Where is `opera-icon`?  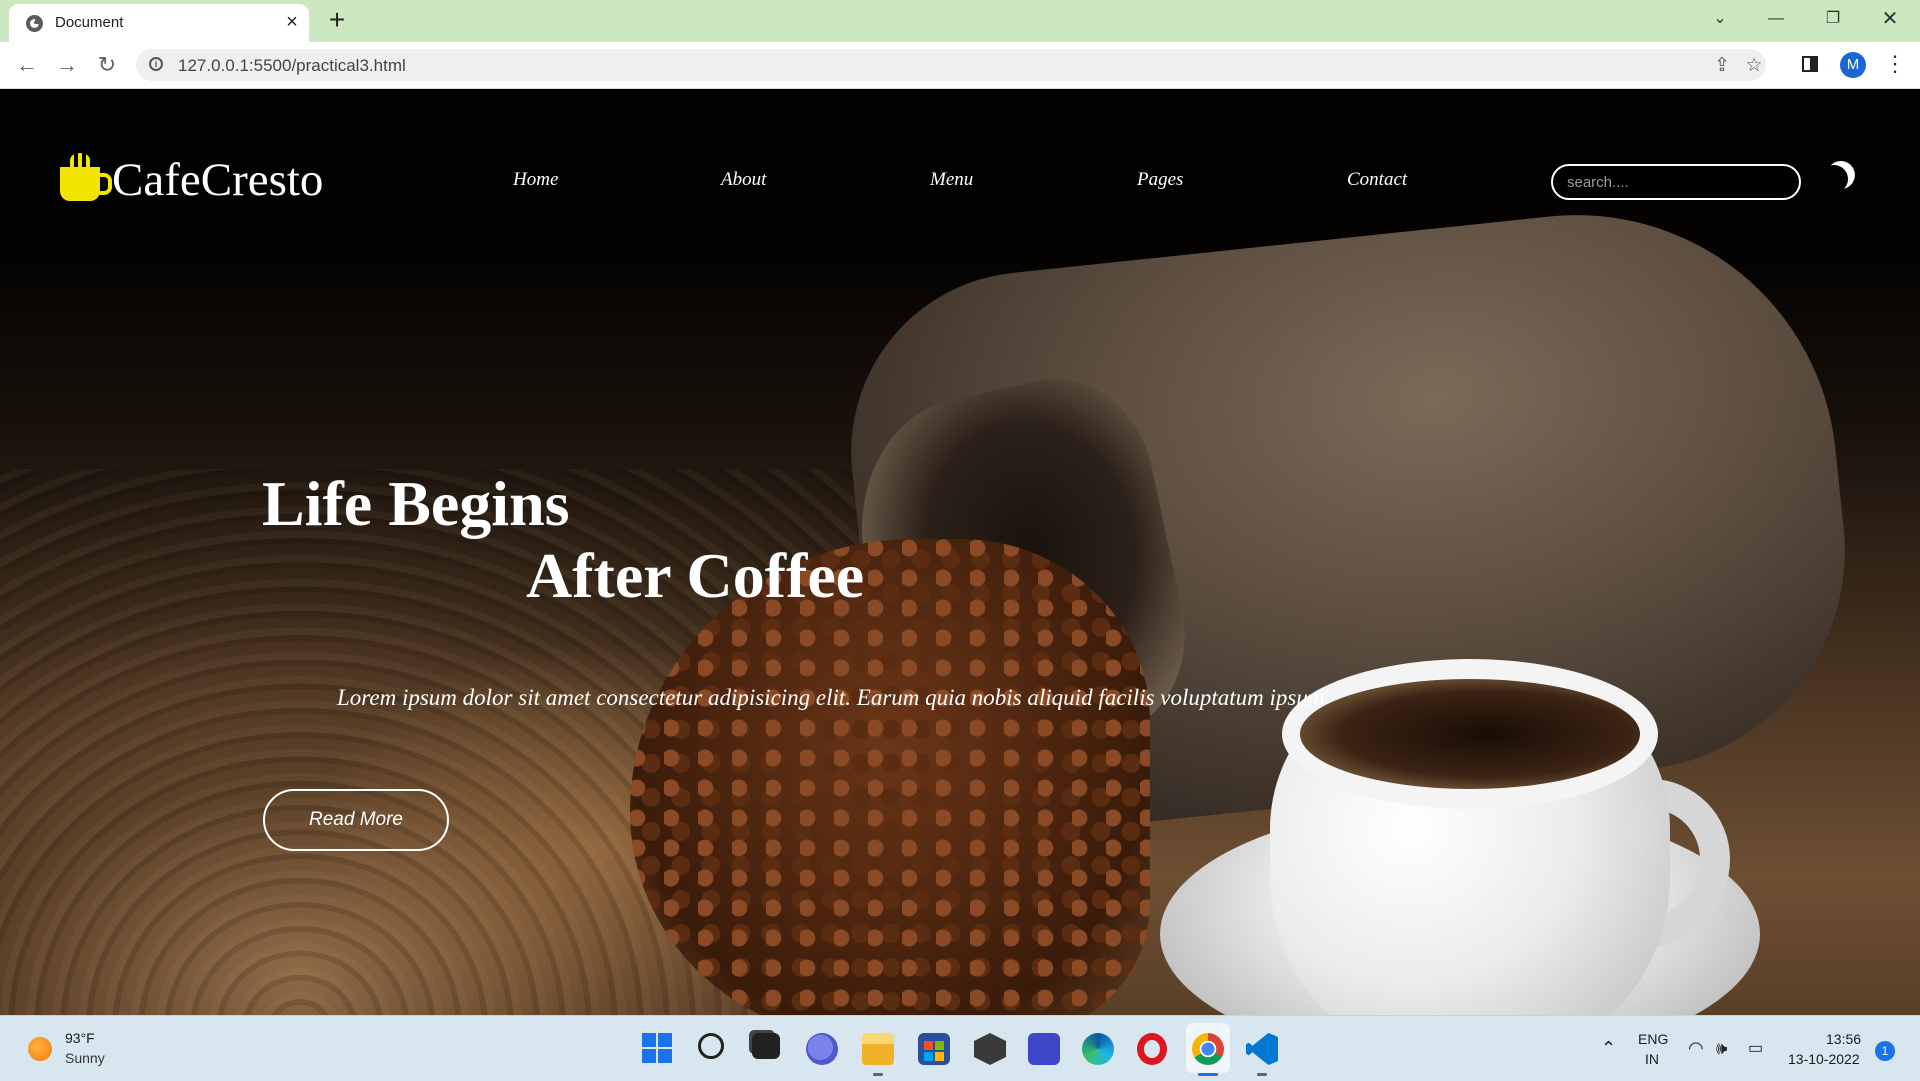 opera-icon is located at coordinates (1152, 1049).